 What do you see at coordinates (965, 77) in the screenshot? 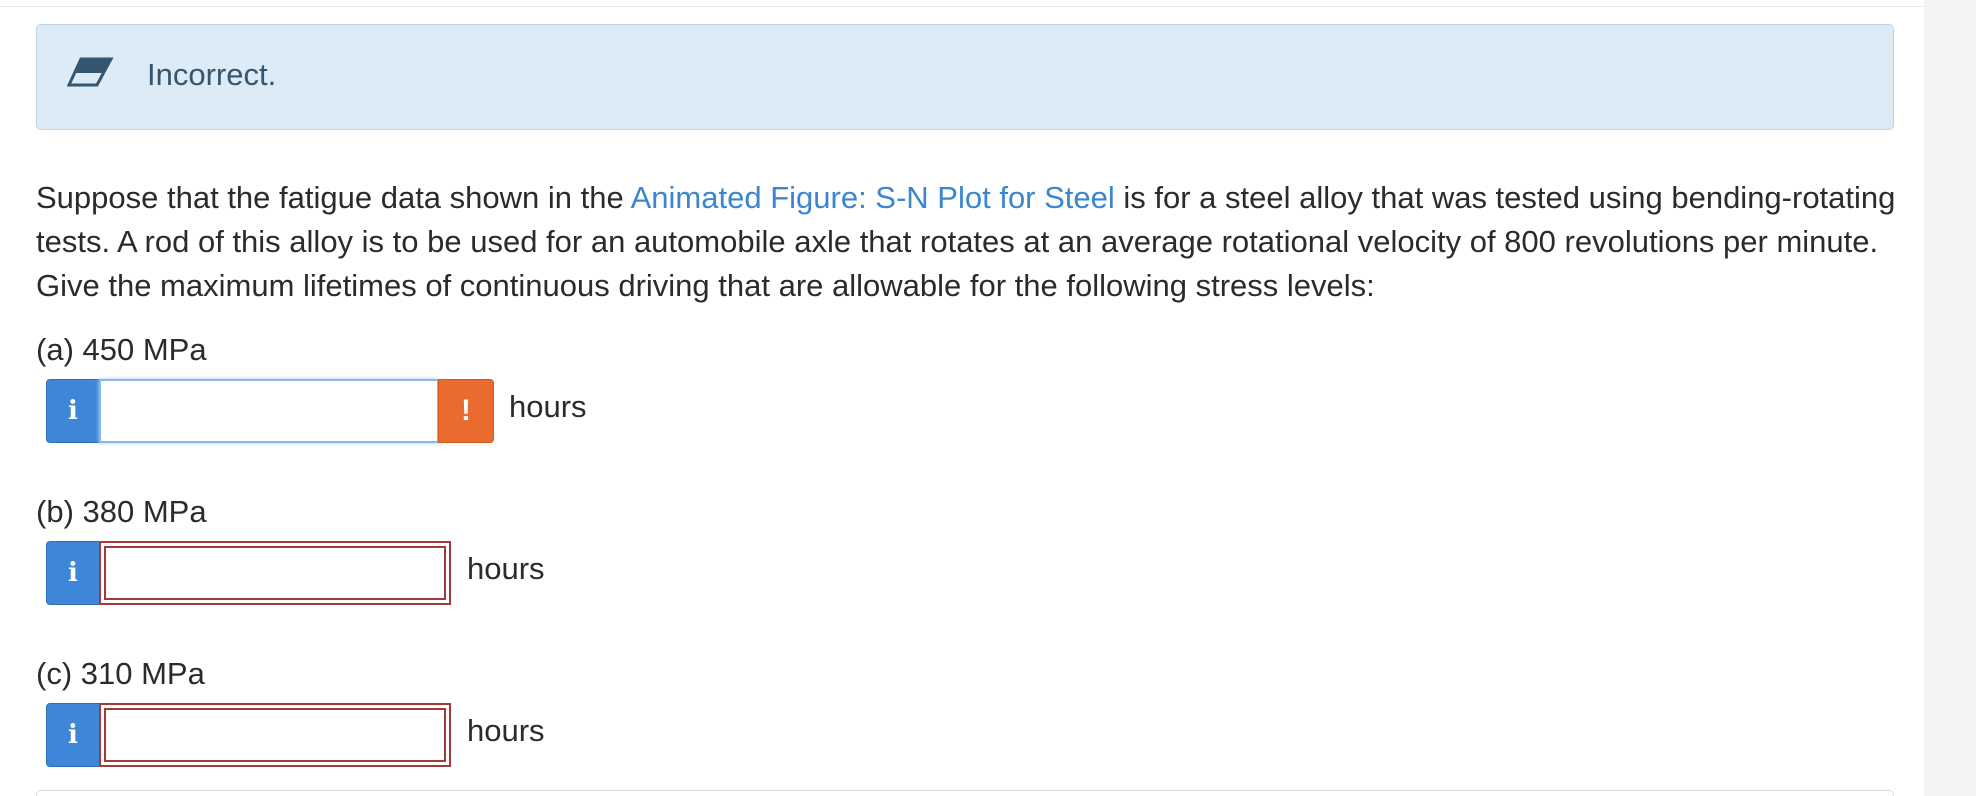
I see `feedback-banner: Incorrect.` at bounding box center [965, 77].